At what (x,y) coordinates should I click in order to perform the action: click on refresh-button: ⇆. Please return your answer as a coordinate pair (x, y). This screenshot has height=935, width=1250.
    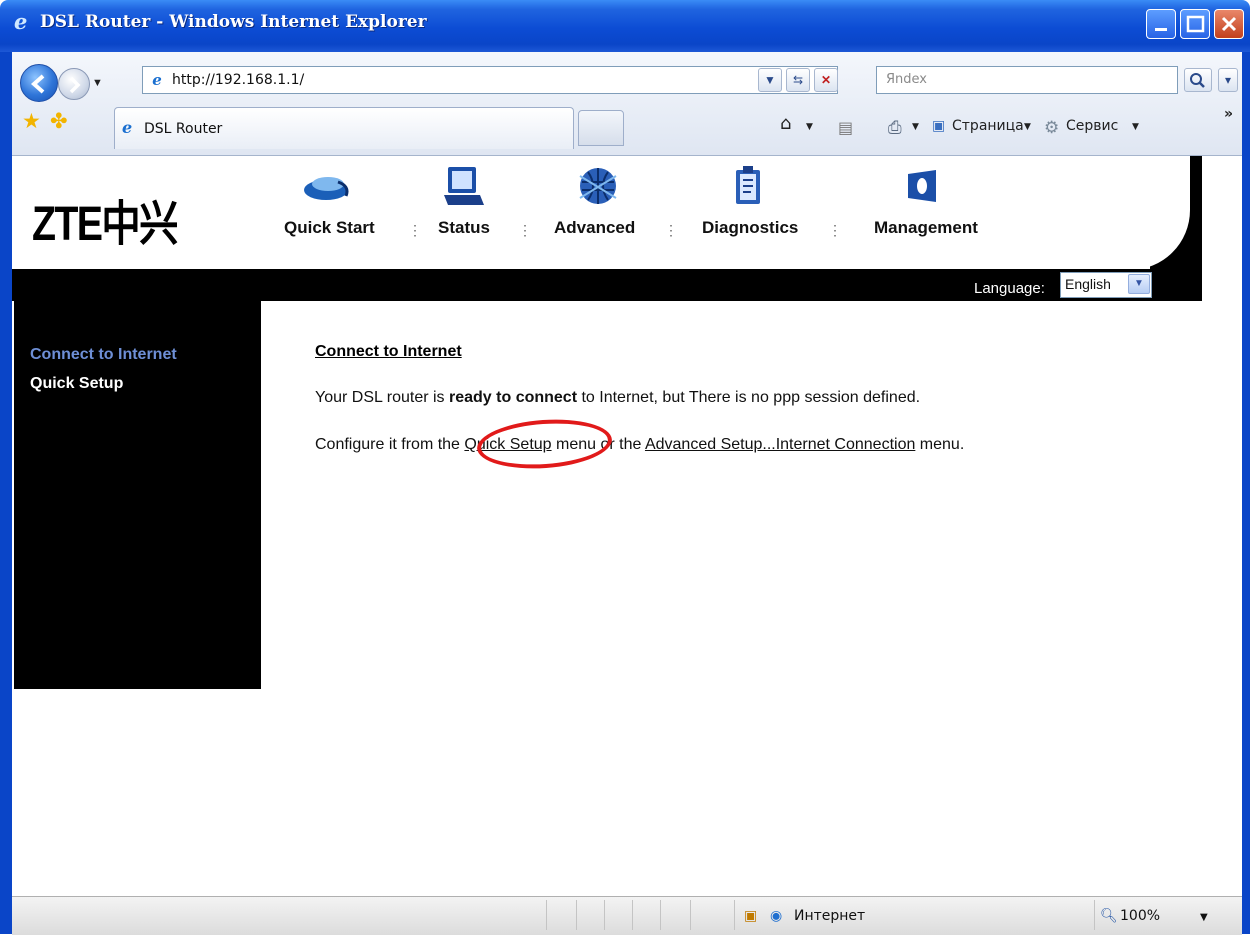
    Looking at the image, I should click on (798, 80).